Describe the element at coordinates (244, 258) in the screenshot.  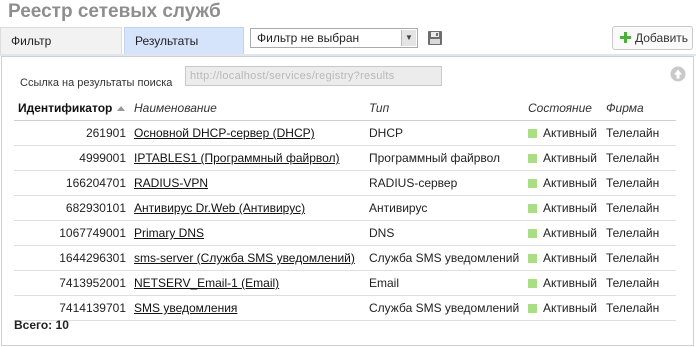
I see `service-name-link: sms-server (Служба SMS уведомлений)` at that location.